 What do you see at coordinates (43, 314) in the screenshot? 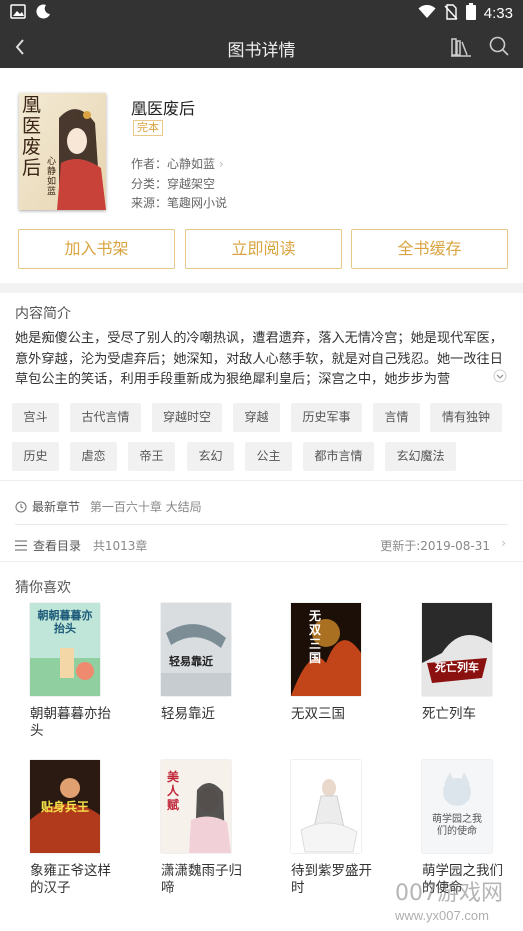
I see `intro-title: 内容简介` at bounding box center [43, 314].